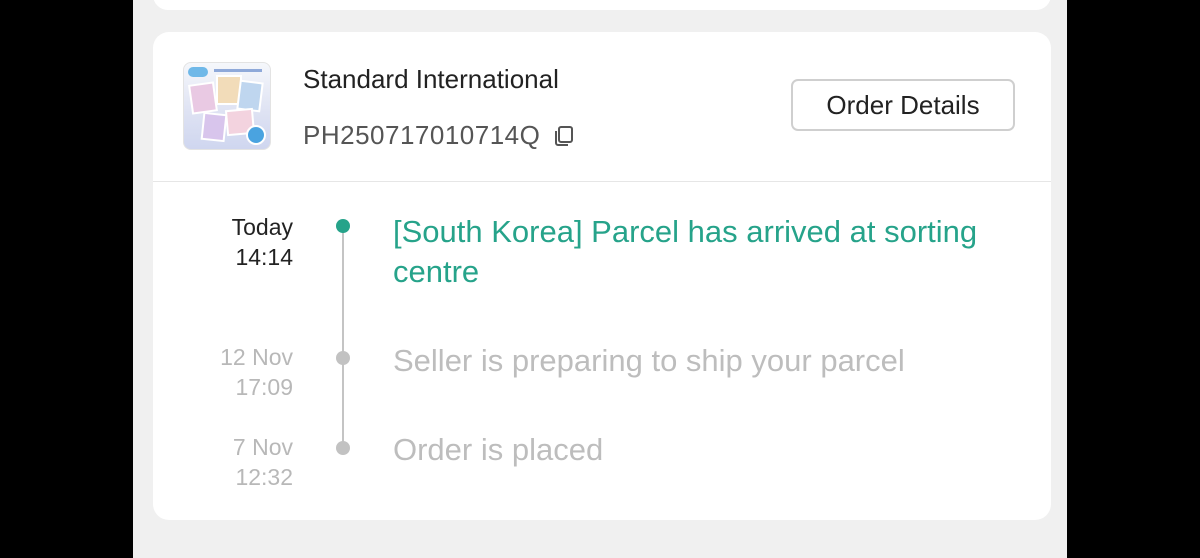 This screenshot has width=1200, height=558. Describe the element at coordinates (223, 462) in the screenshot. I see `timeline-time: 7 Nov 12:32` at that location.